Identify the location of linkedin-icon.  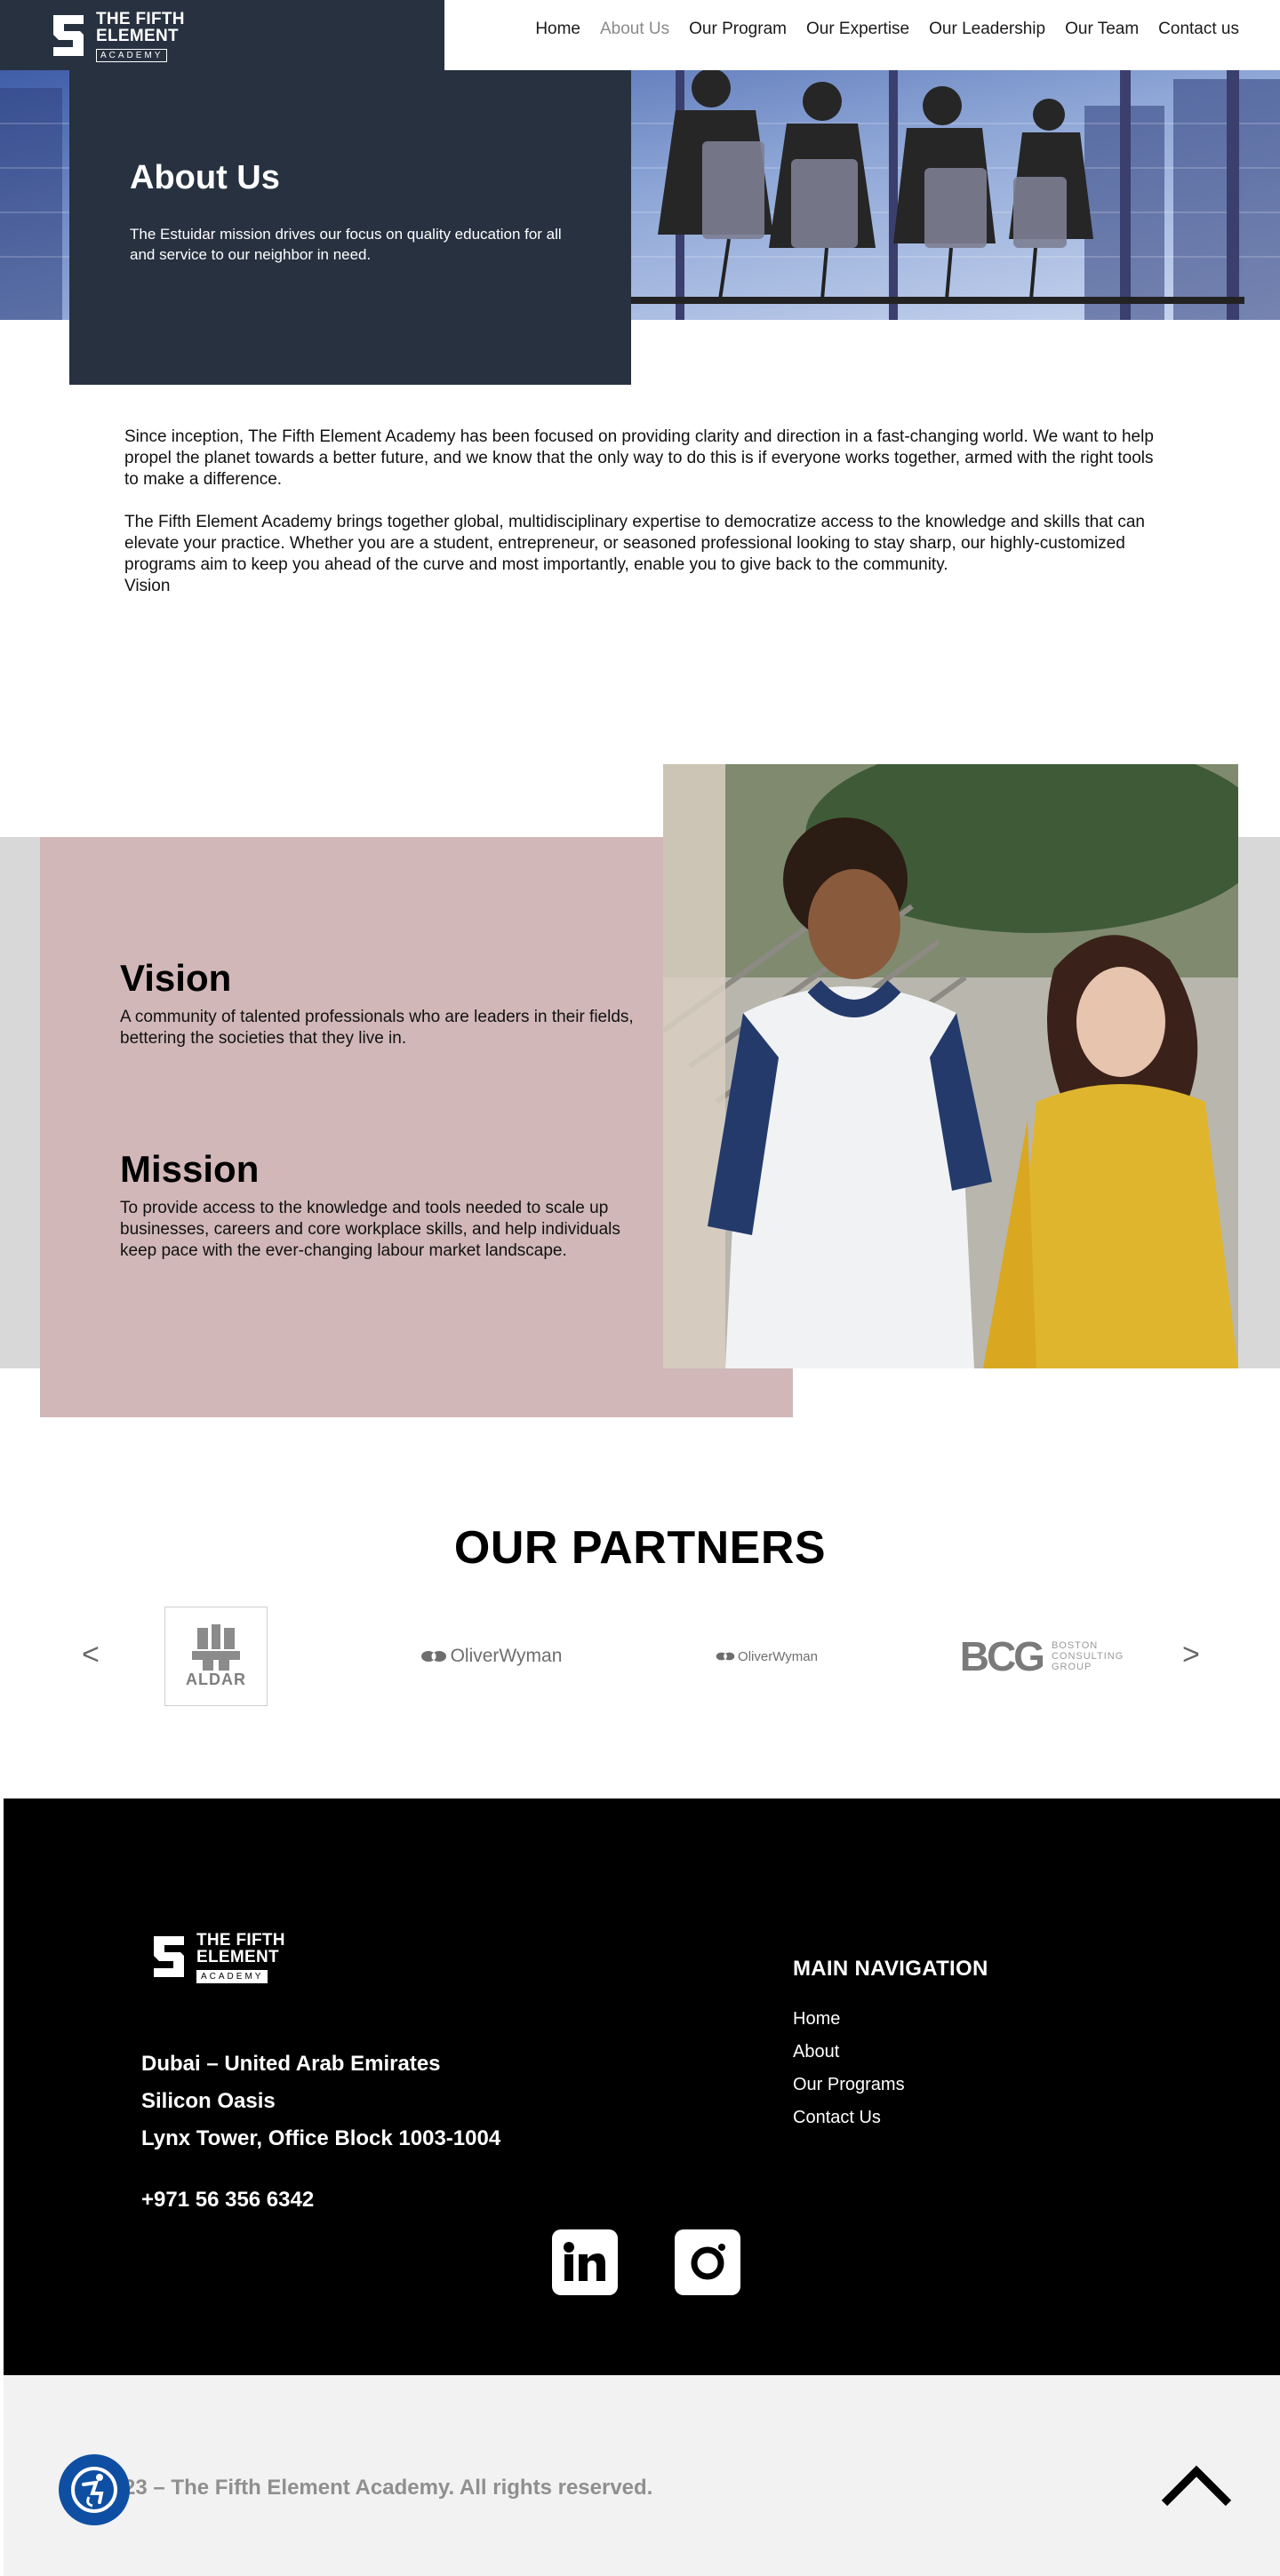
(585, 2262).